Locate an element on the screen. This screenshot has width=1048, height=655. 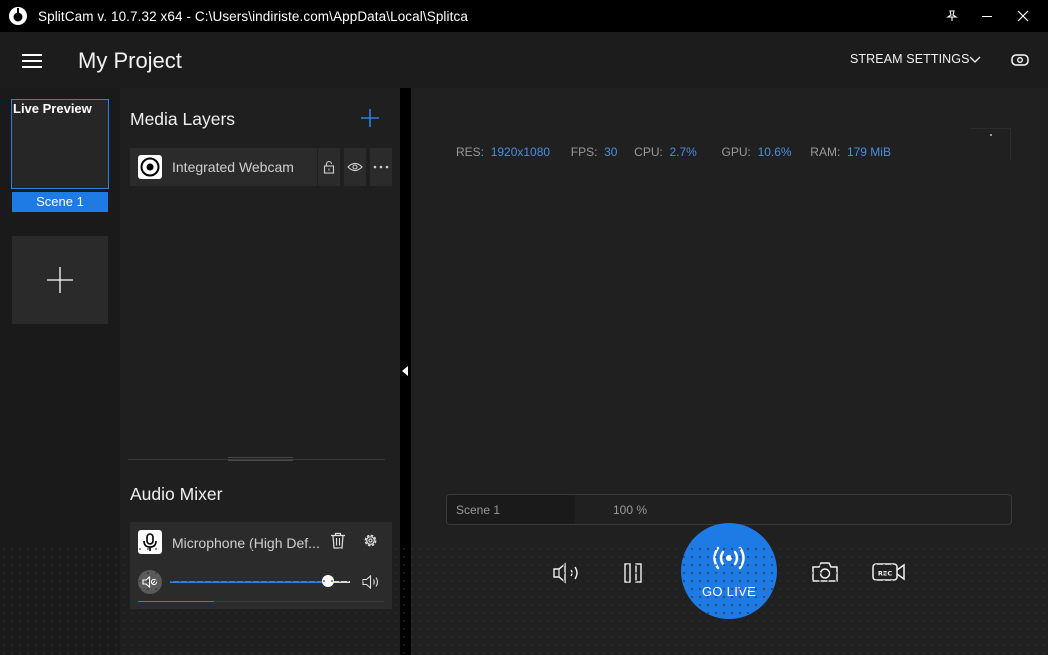
pin-icon is located at coordinates (952, 15).